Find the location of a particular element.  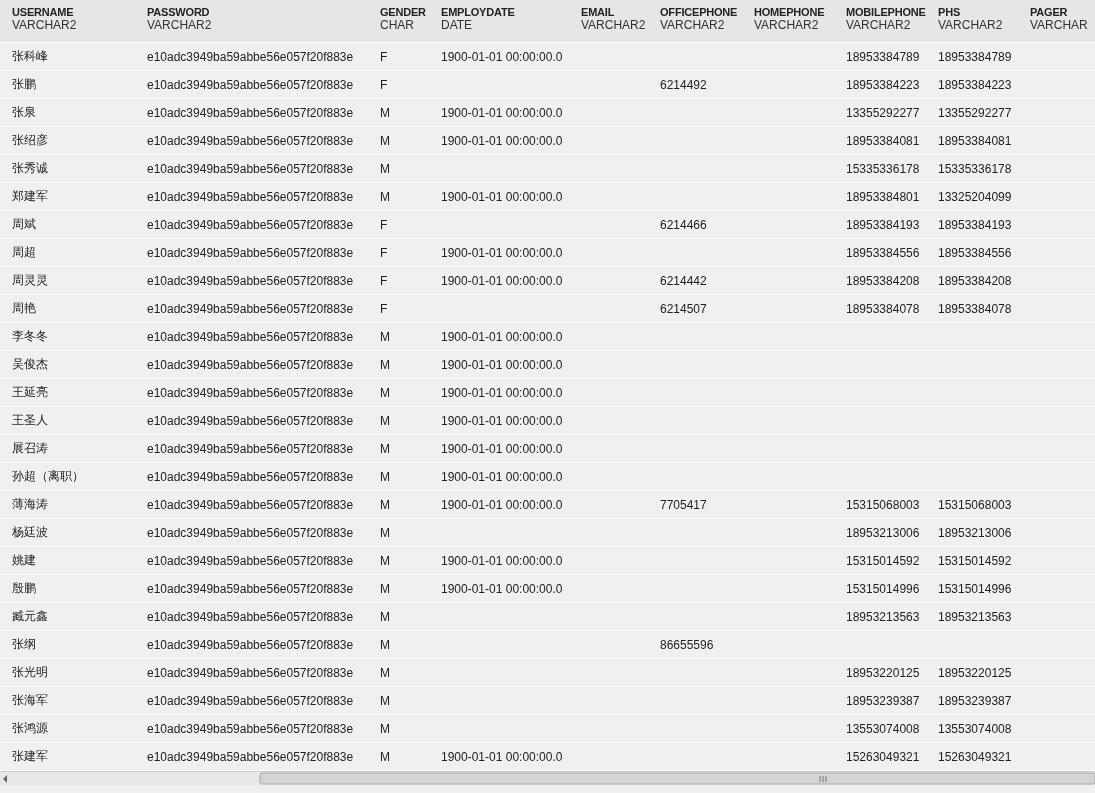

column-name: OFFICEPHONE is located at coordinates (699, 12).